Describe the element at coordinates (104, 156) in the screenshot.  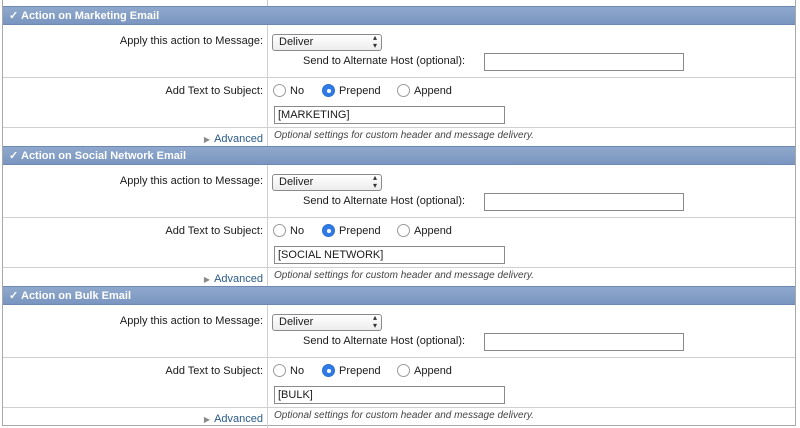
I see `section-title: Action on Social Network Email` at that location.